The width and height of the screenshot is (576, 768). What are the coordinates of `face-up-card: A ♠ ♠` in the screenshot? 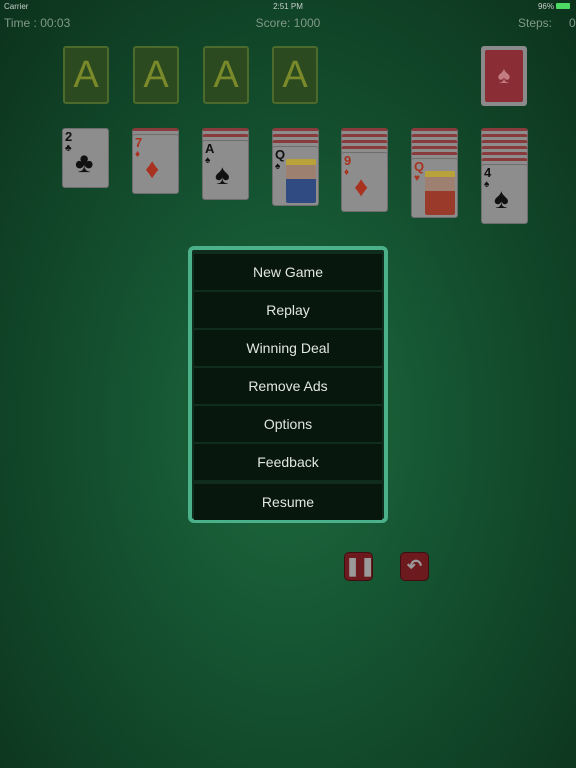 It's located at (225, 170).